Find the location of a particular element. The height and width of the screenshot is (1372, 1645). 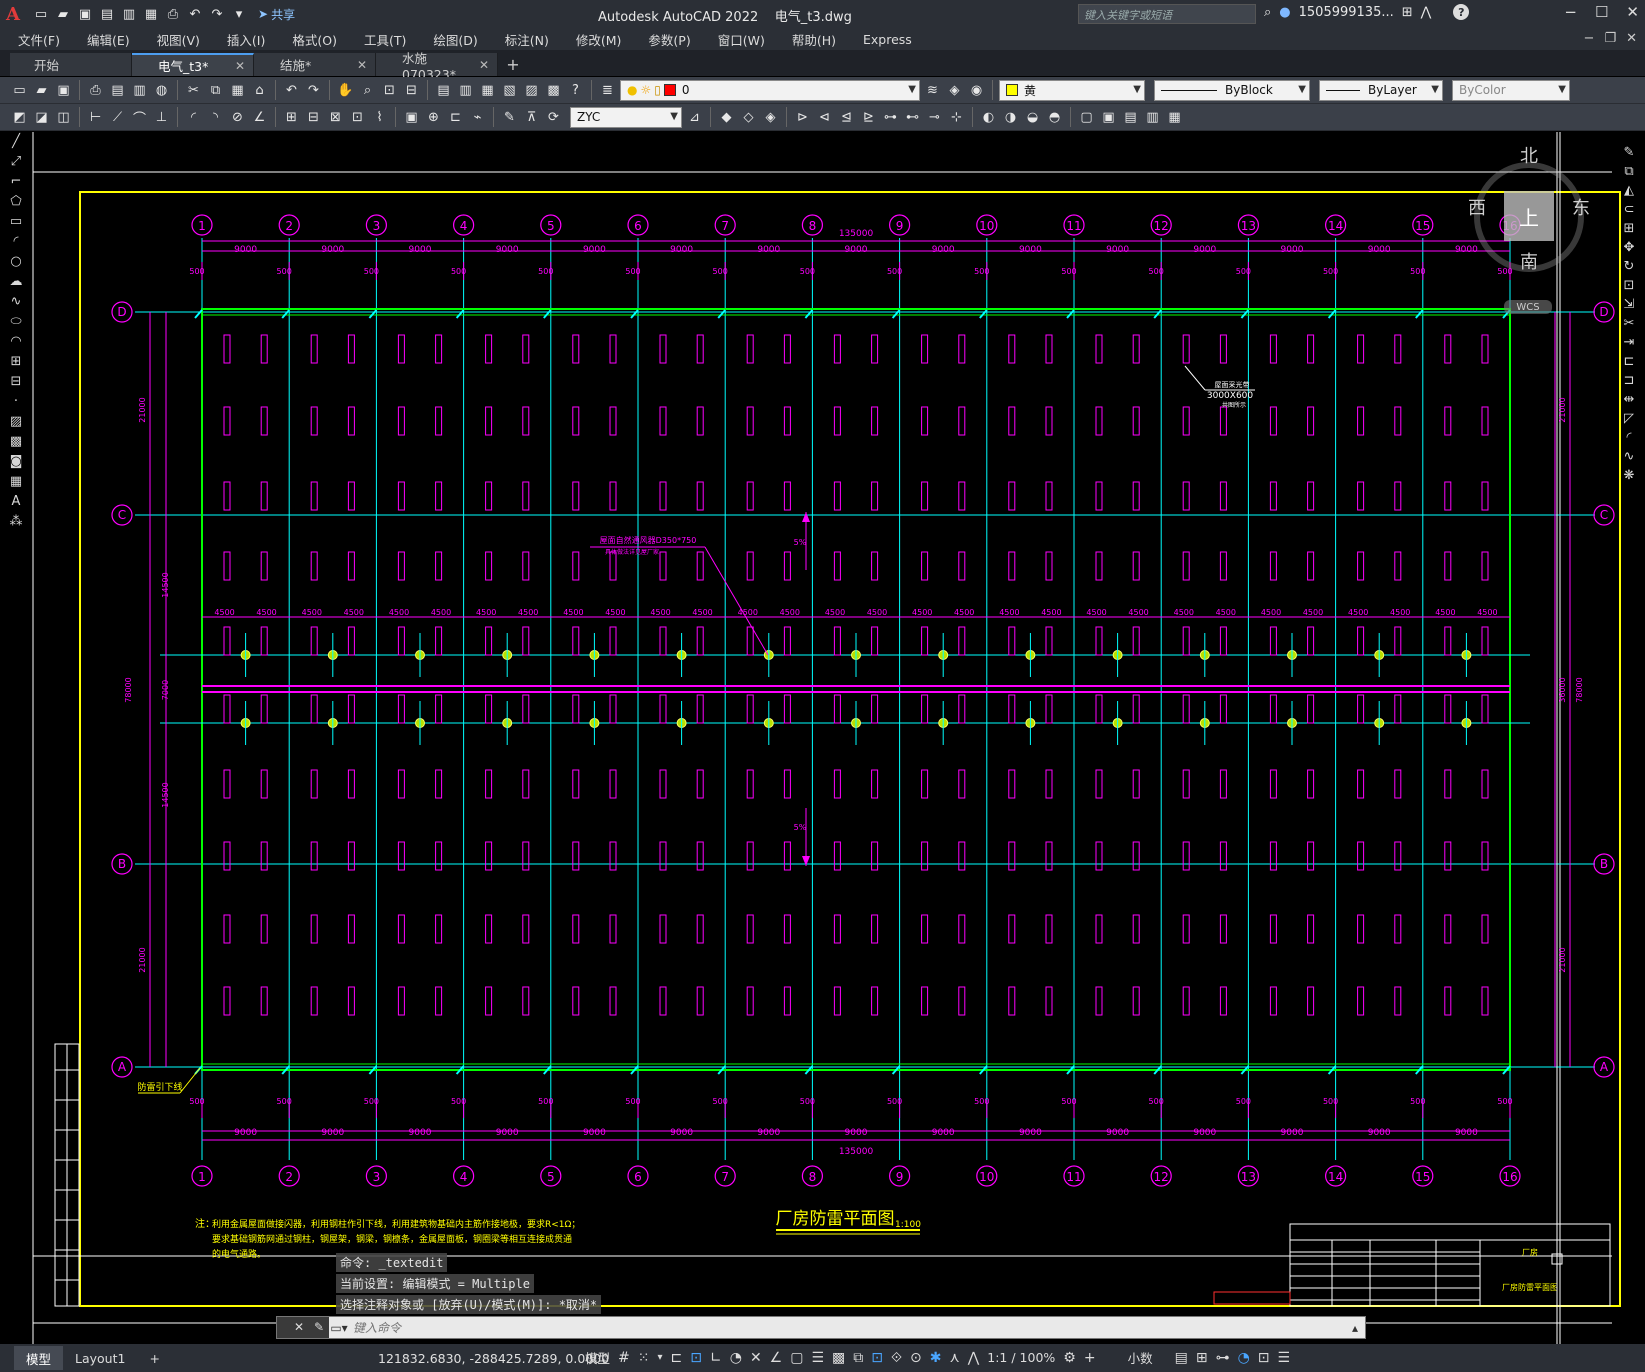

save-icon: ▣ is located at coordinates (63, 90).